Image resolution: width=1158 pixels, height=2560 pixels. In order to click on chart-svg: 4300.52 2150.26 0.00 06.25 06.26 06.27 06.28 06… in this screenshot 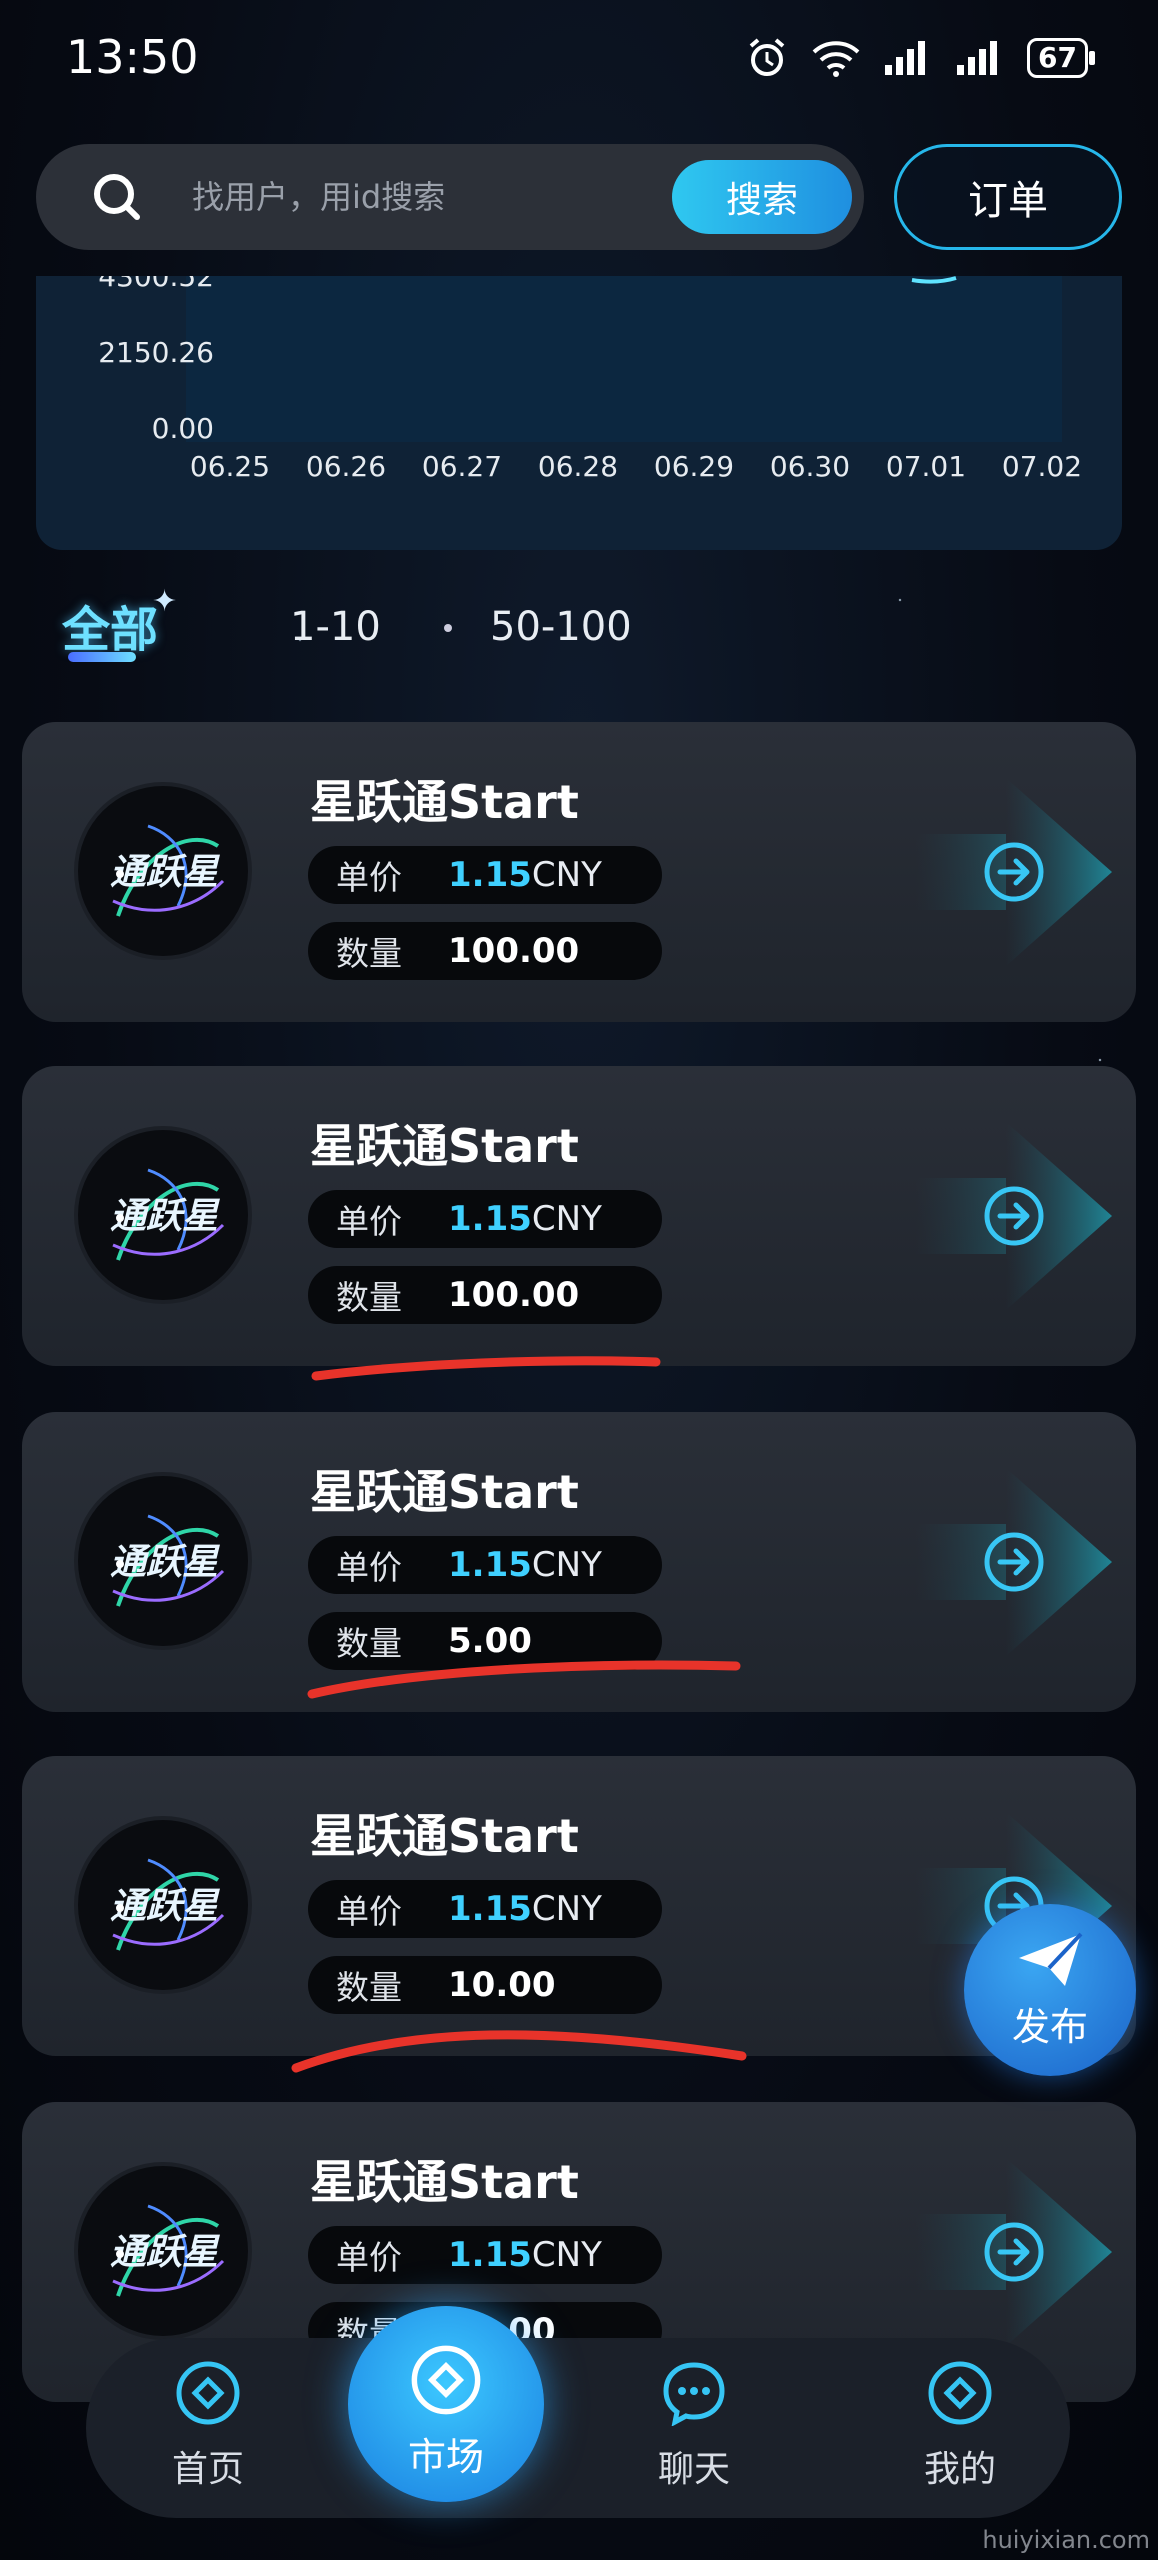, I will do `click(590, 379)`.